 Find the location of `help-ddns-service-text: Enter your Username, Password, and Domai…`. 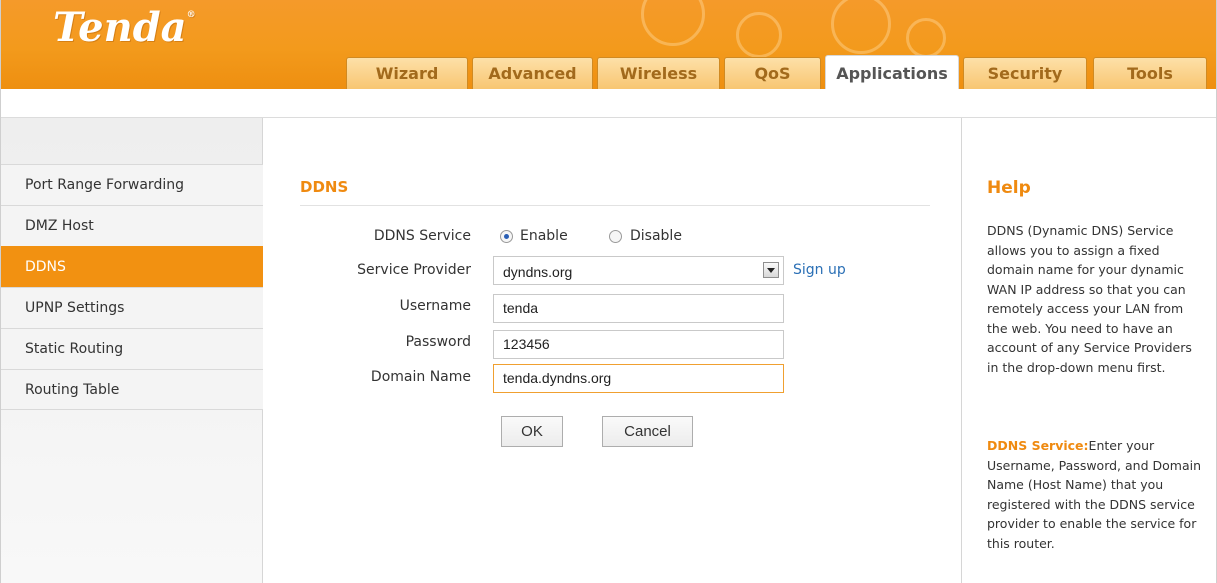

help-ddns-service-text: Enter your Username, Password, and Domai… is located at coordinates (1094, 494).